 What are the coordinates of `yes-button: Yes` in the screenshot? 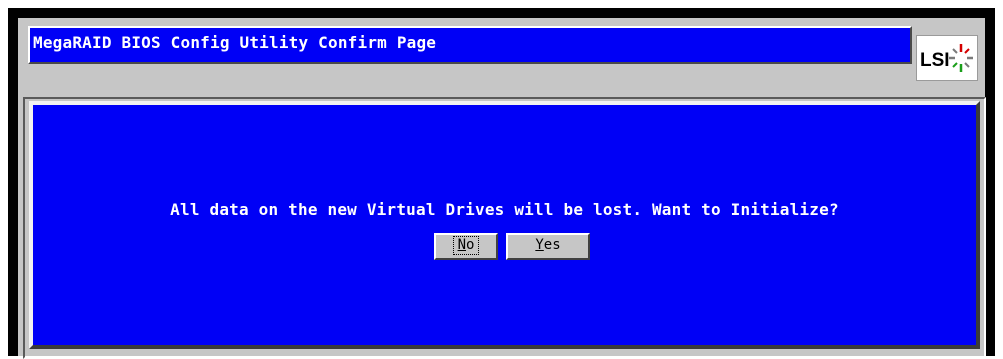 It's located at (548, 246).